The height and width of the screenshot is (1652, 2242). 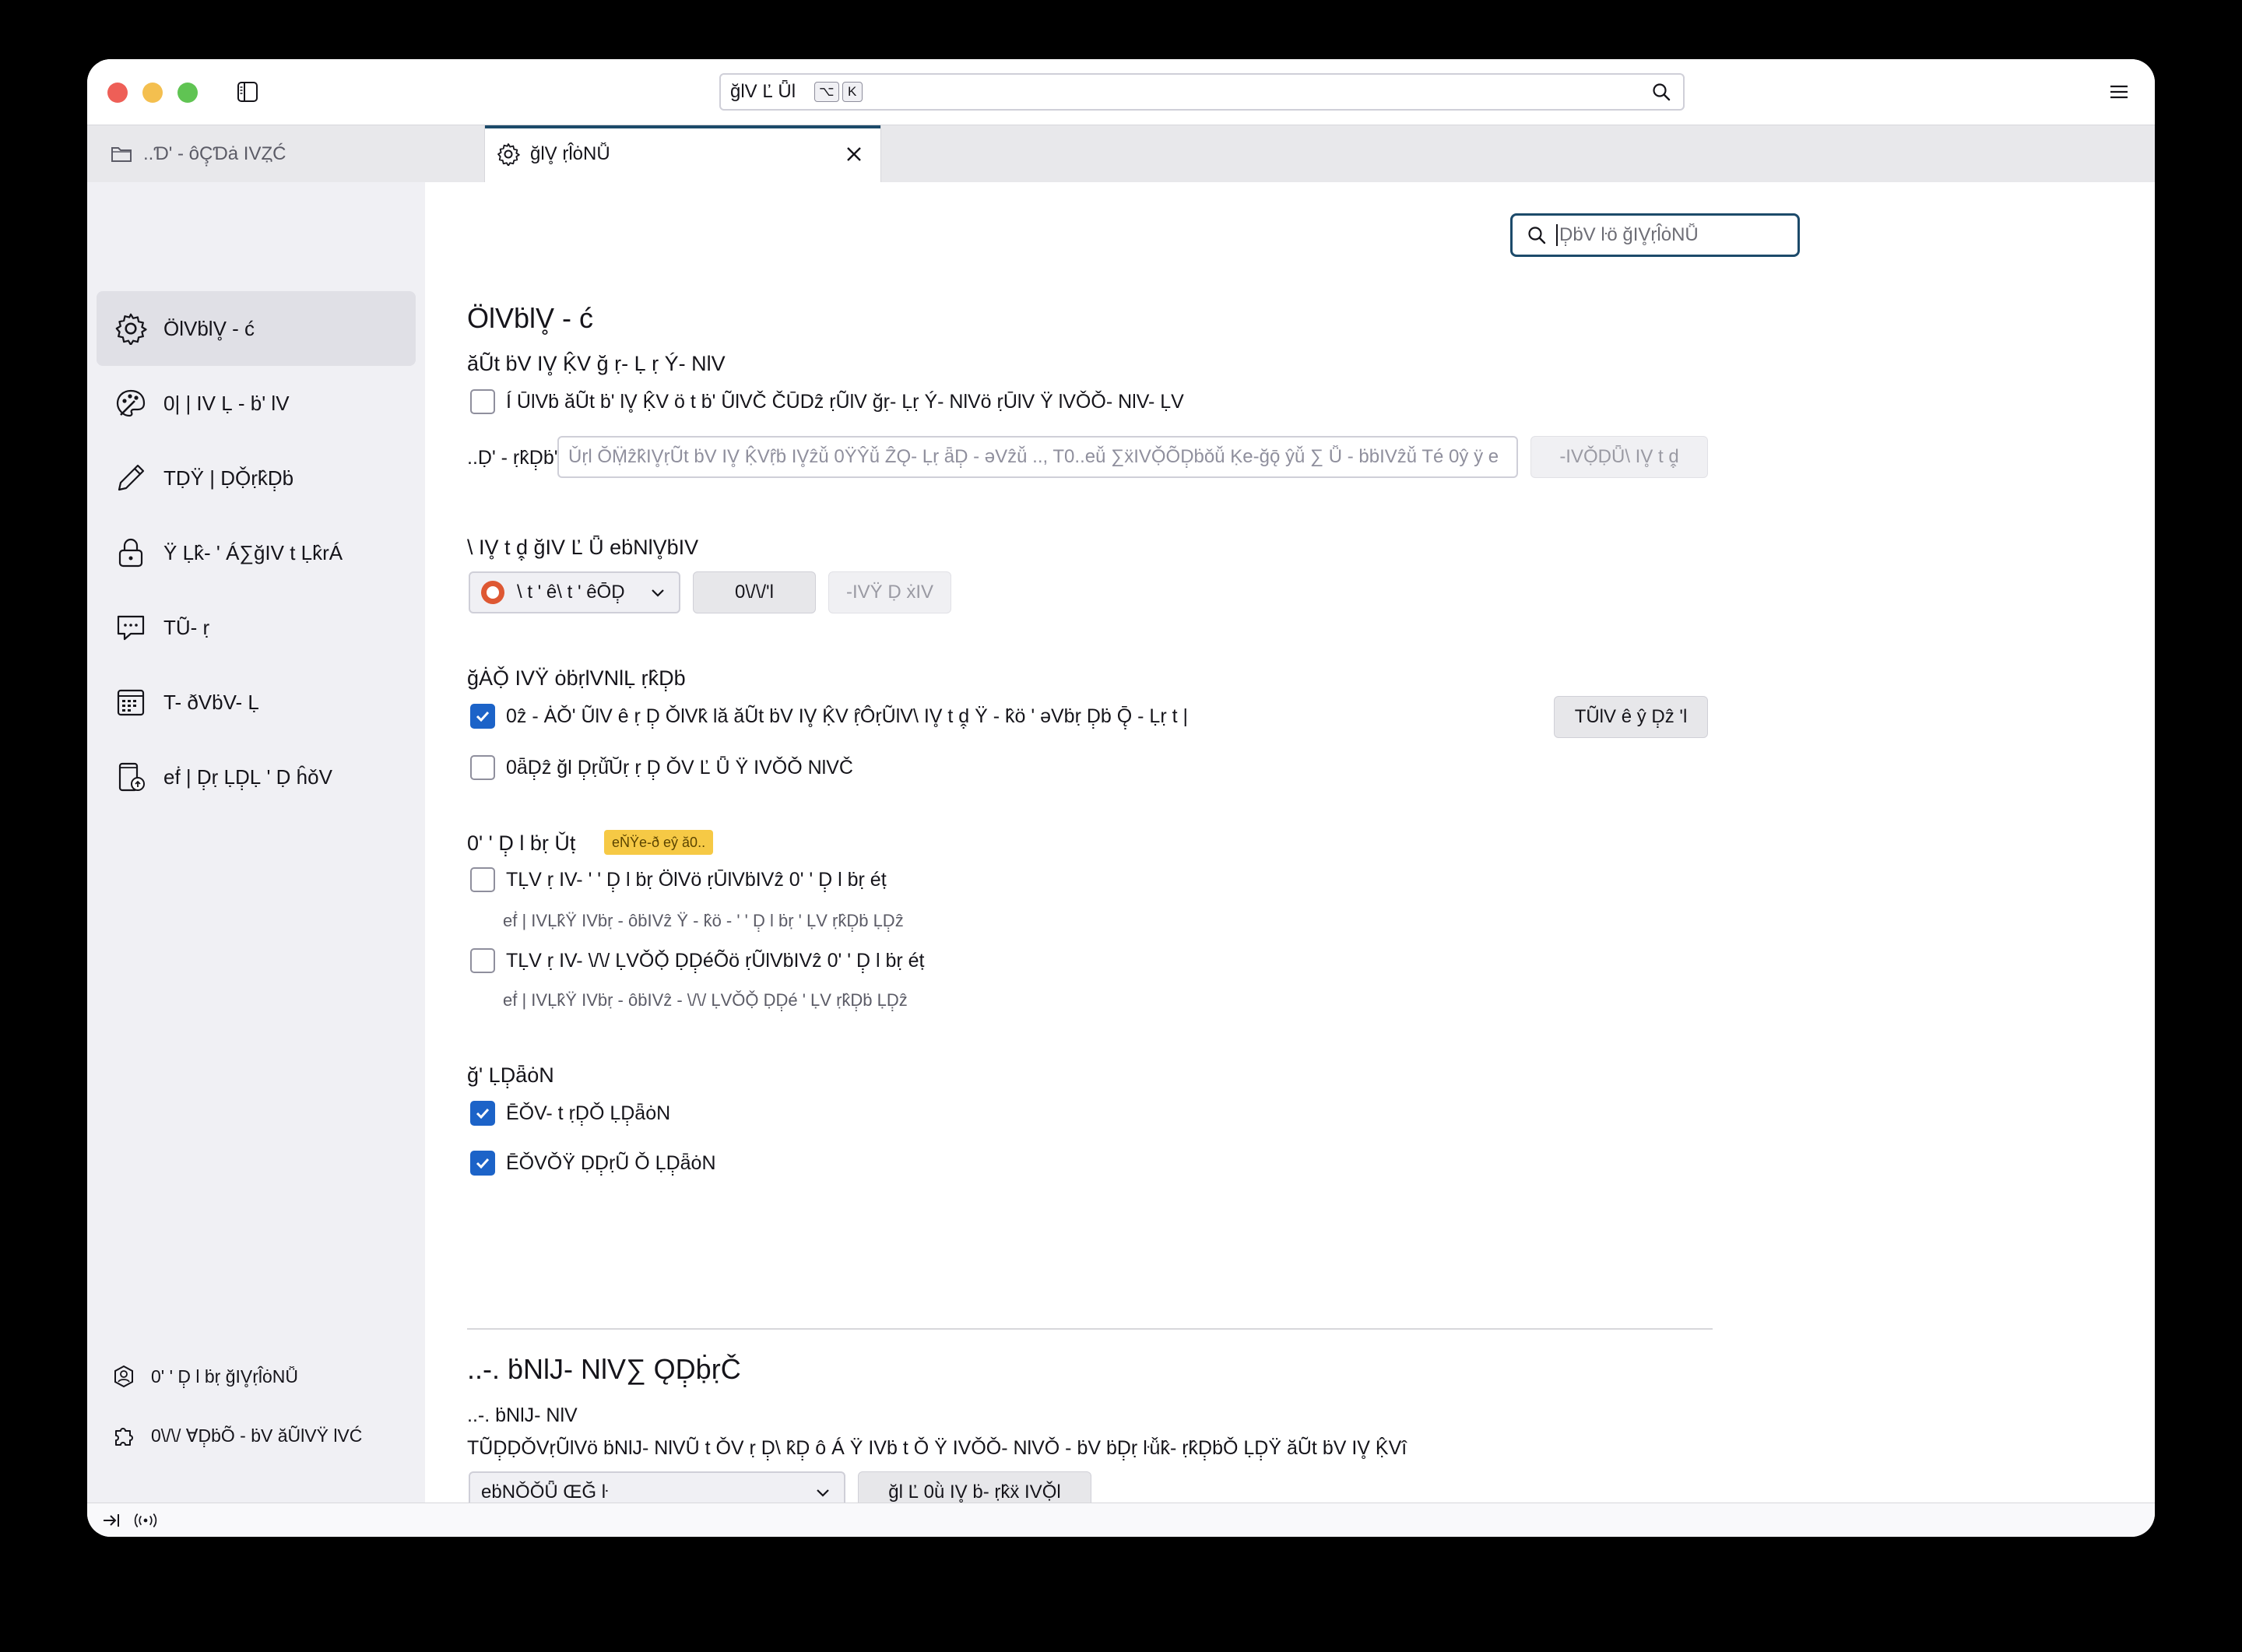 I want to click on sidebar-item-editing: TḌŸ | ḌỌ̌ṛk̂Ḍ̣ḃ, so click(x=256, y=478).